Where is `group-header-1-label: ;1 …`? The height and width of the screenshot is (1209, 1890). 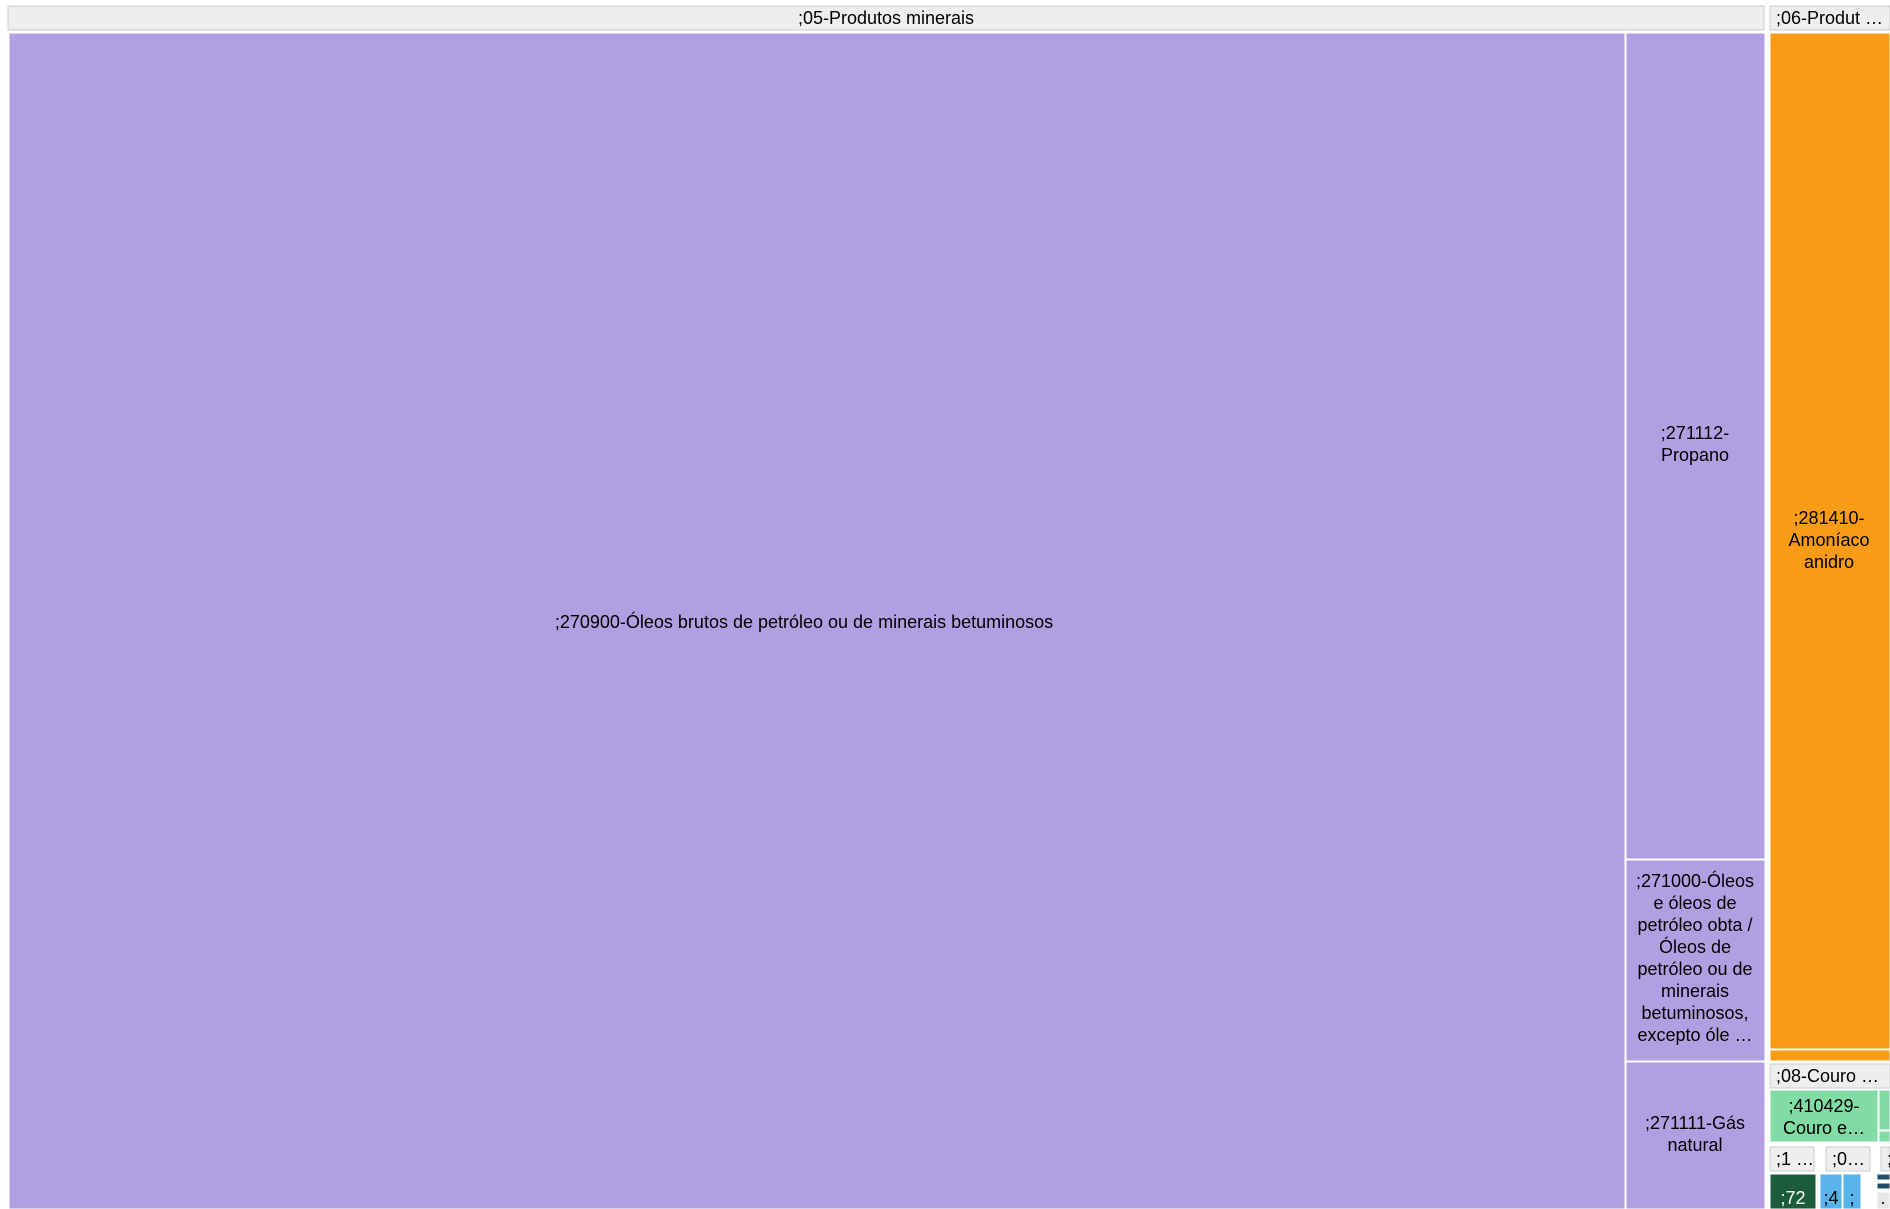 group-header-1-label: ;1 … is located at coordinates (1795, 1159).